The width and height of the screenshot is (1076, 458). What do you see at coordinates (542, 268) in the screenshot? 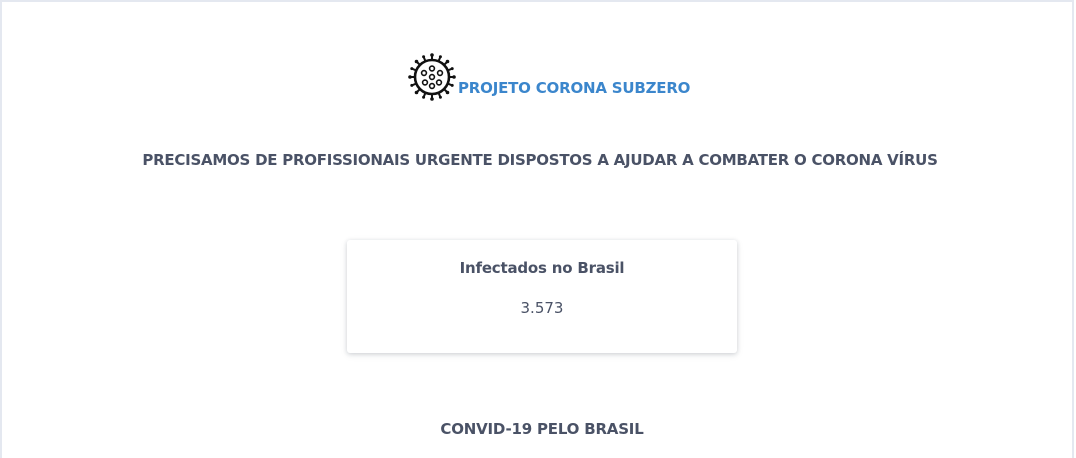
I see `stat-card-title: Infectados no Brasil` at bounding box center [542, 268].